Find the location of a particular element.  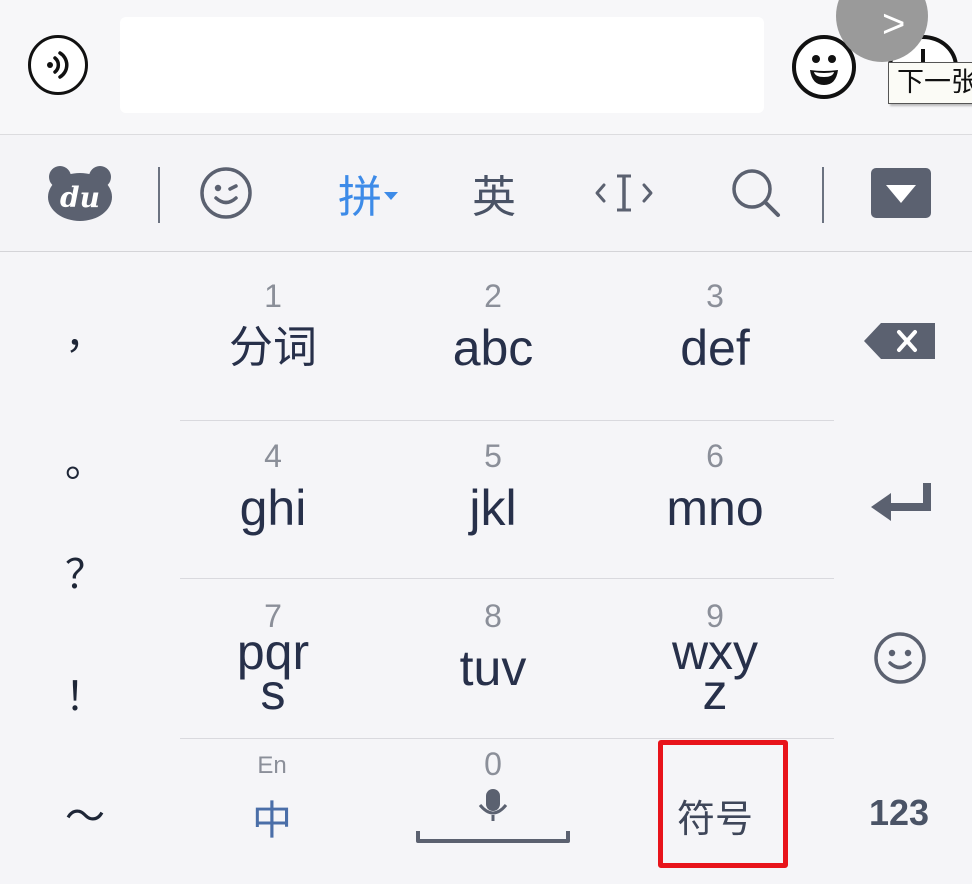

punct-tilde-key: ～ is located at coordinates (85, 813).